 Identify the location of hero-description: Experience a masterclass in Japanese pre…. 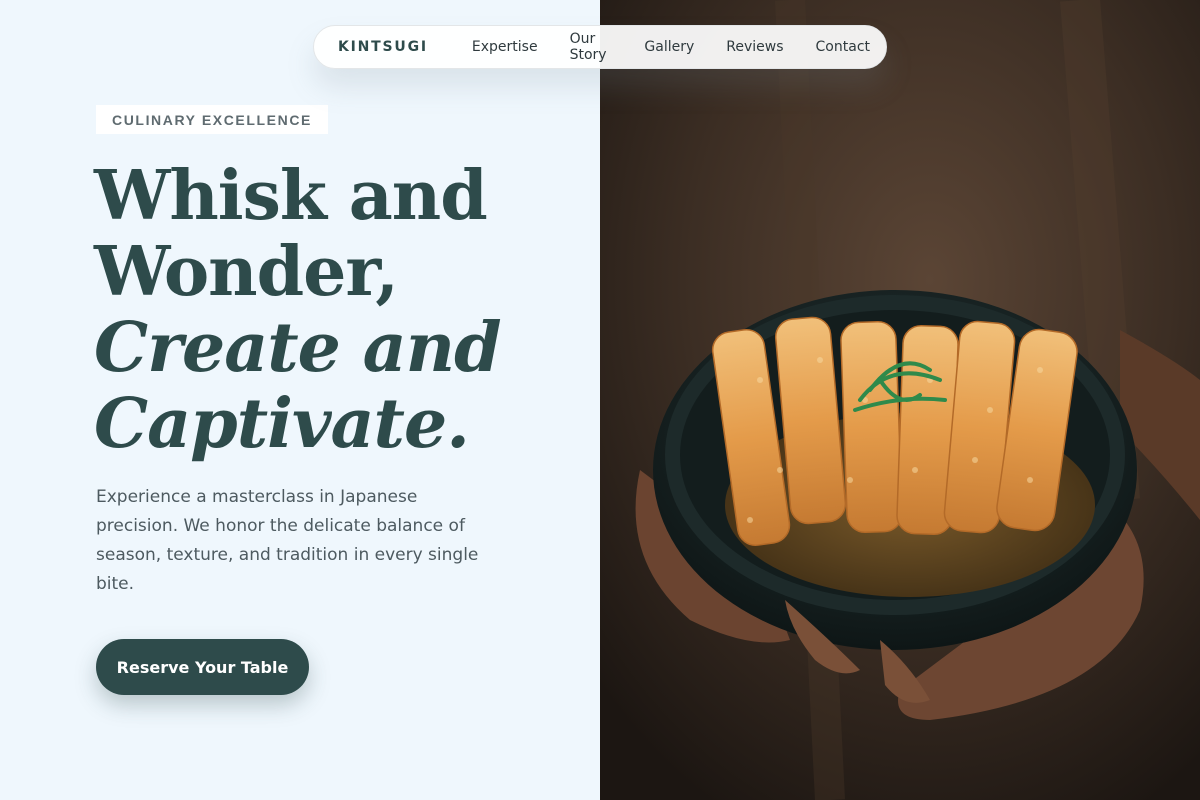
(287, 540).